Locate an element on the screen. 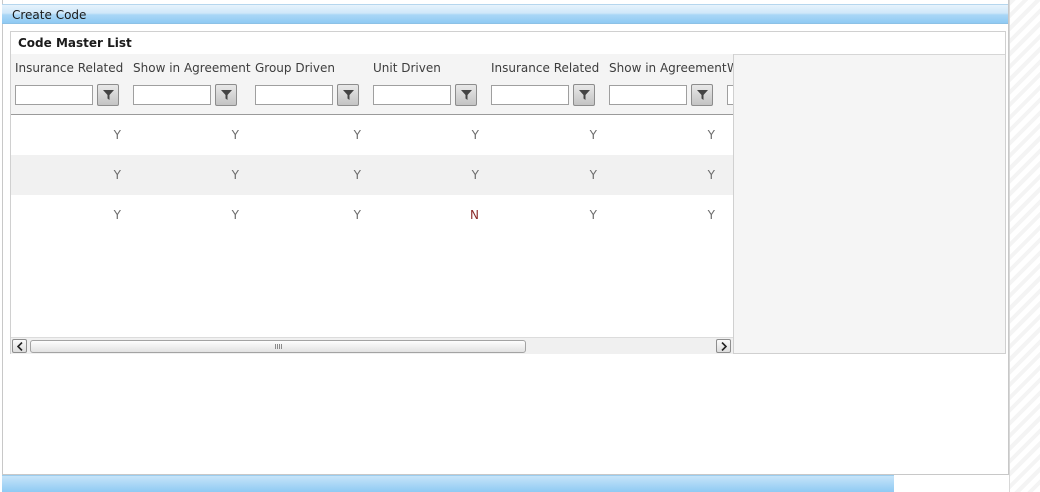 Image resolution: width=1040 pixels, height=492 pixels. arrow-right-icon is located at coordinates (724, 346).